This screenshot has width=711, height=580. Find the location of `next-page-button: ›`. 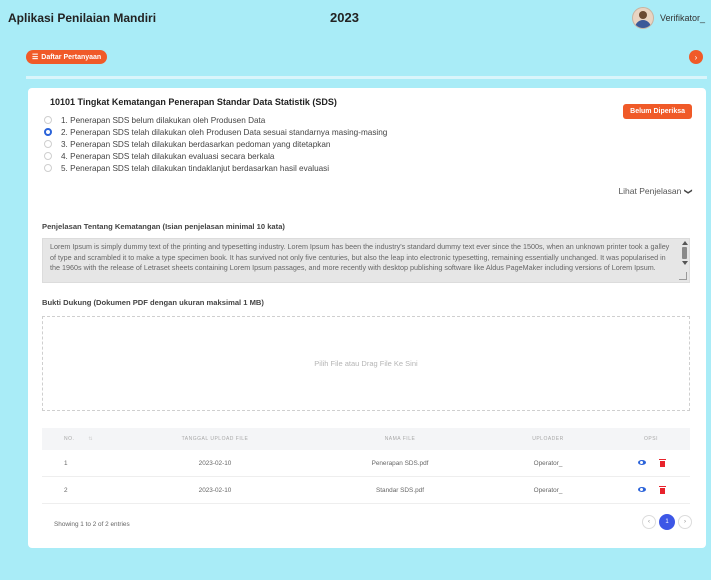

next-page-button: › is located at coordinates (685, 522).